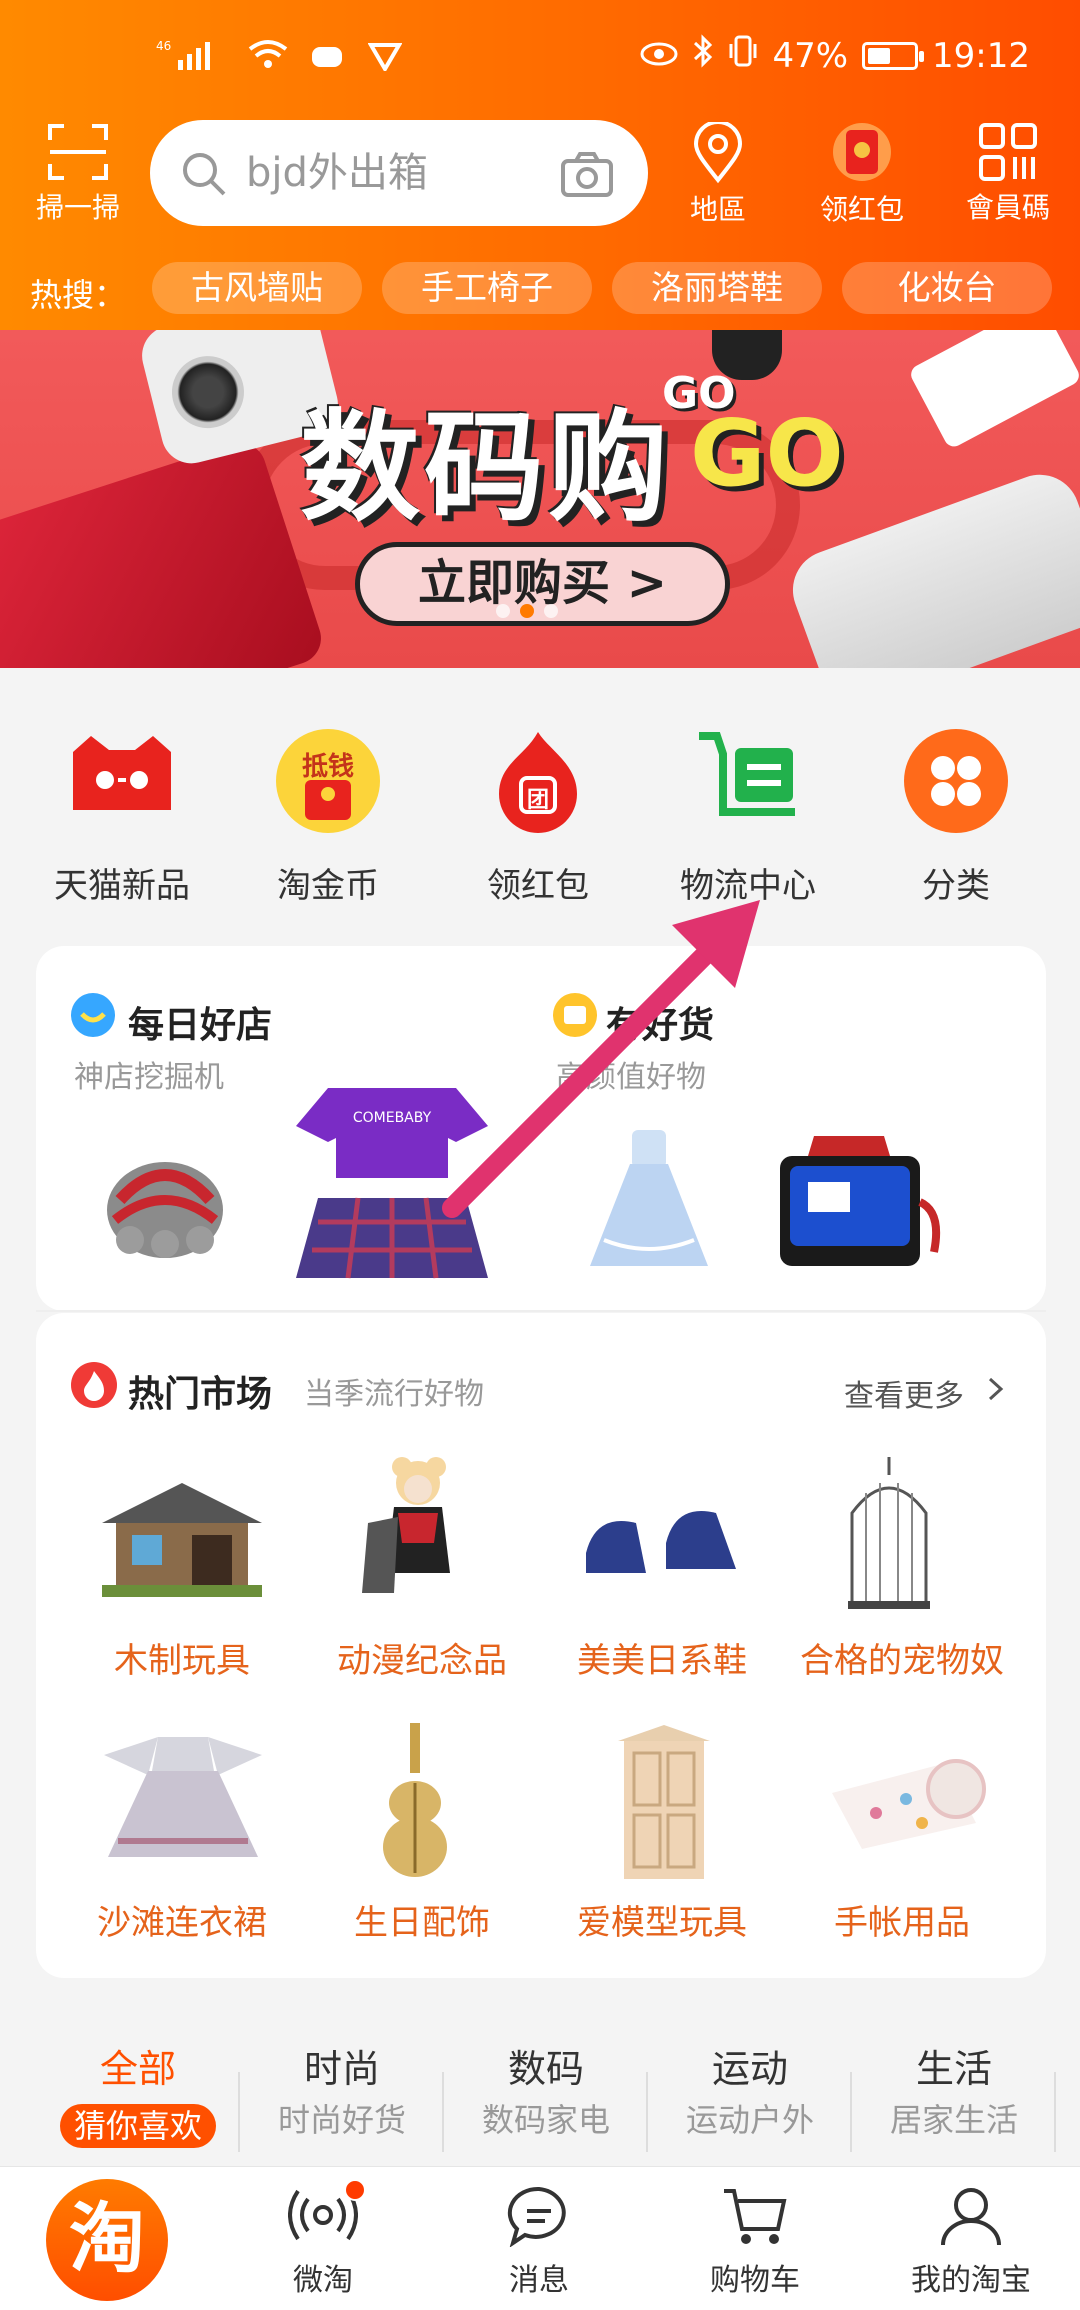  I want to click on red-envelope-icon, so click(862, 152).